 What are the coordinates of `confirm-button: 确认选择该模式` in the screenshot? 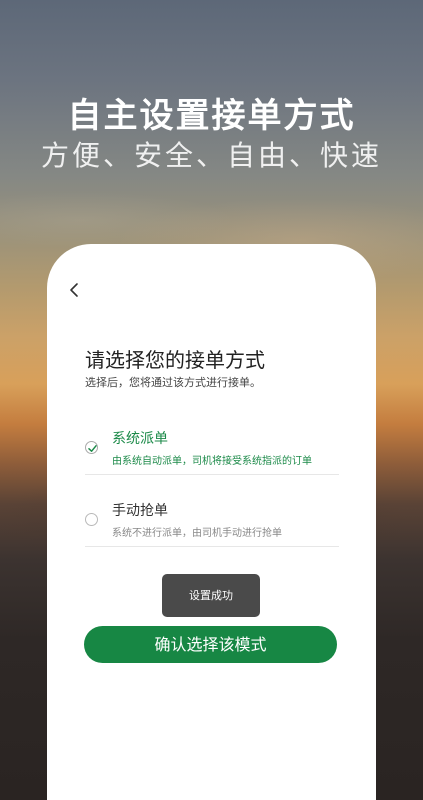 It's located at (210, 644).